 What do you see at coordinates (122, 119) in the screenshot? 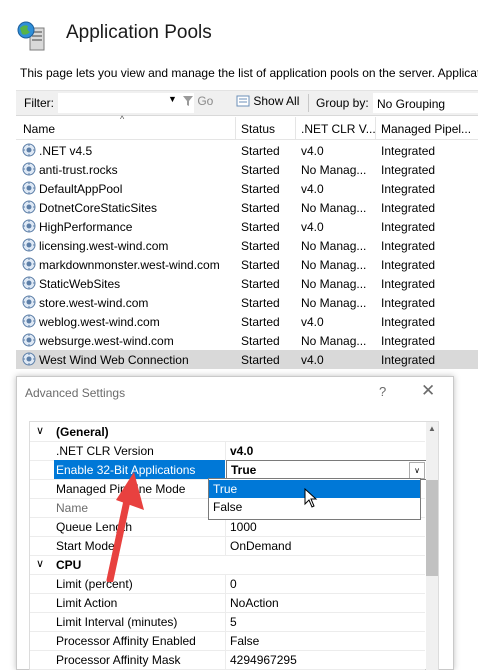
I see `sort-ascending-icon: ^` at bounding box center [122, 119].